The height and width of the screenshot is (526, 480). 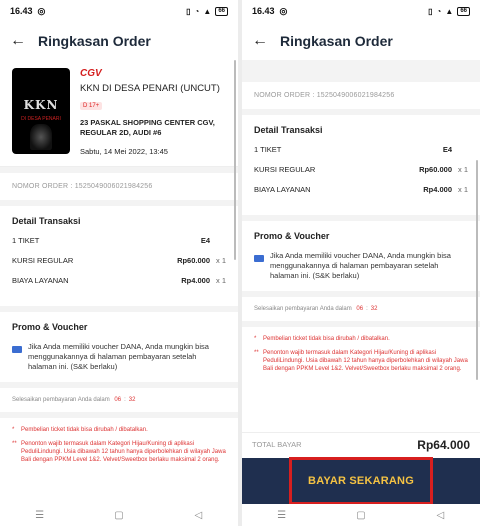 What do you see at coordinates (361, 71) in the screenshot?
I see `section-gap` at bounding box center [361, 71].